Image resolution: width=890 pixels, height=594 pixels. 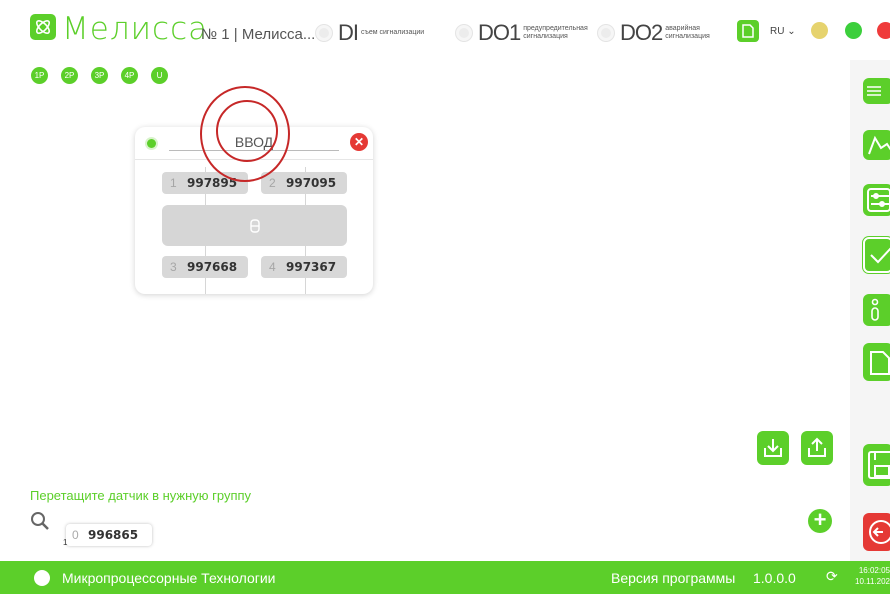 What do you see at coordinates (555, 32) in the screenshot?
I see `indicator-label: предупредительная сигнализация` at bounding box center [555, 32].